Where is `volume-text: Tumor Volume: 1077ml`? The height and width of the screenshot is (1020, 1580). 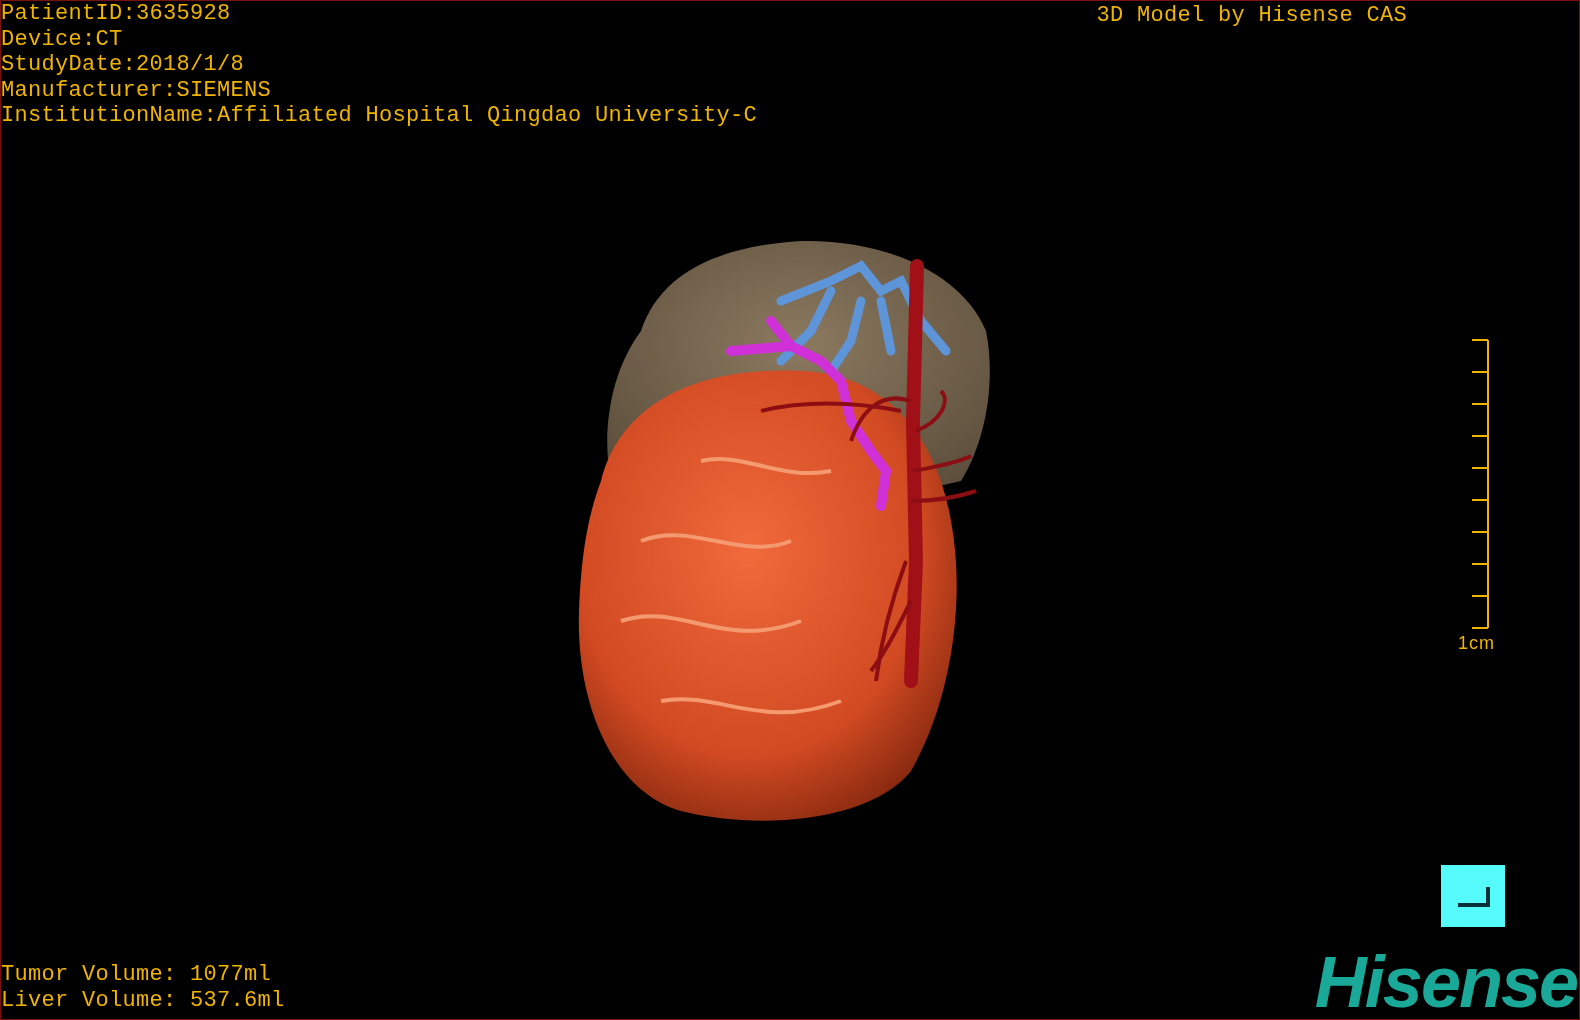 volume-text: Tumor Volume: 1077ml is located at coordinates (137, 975).